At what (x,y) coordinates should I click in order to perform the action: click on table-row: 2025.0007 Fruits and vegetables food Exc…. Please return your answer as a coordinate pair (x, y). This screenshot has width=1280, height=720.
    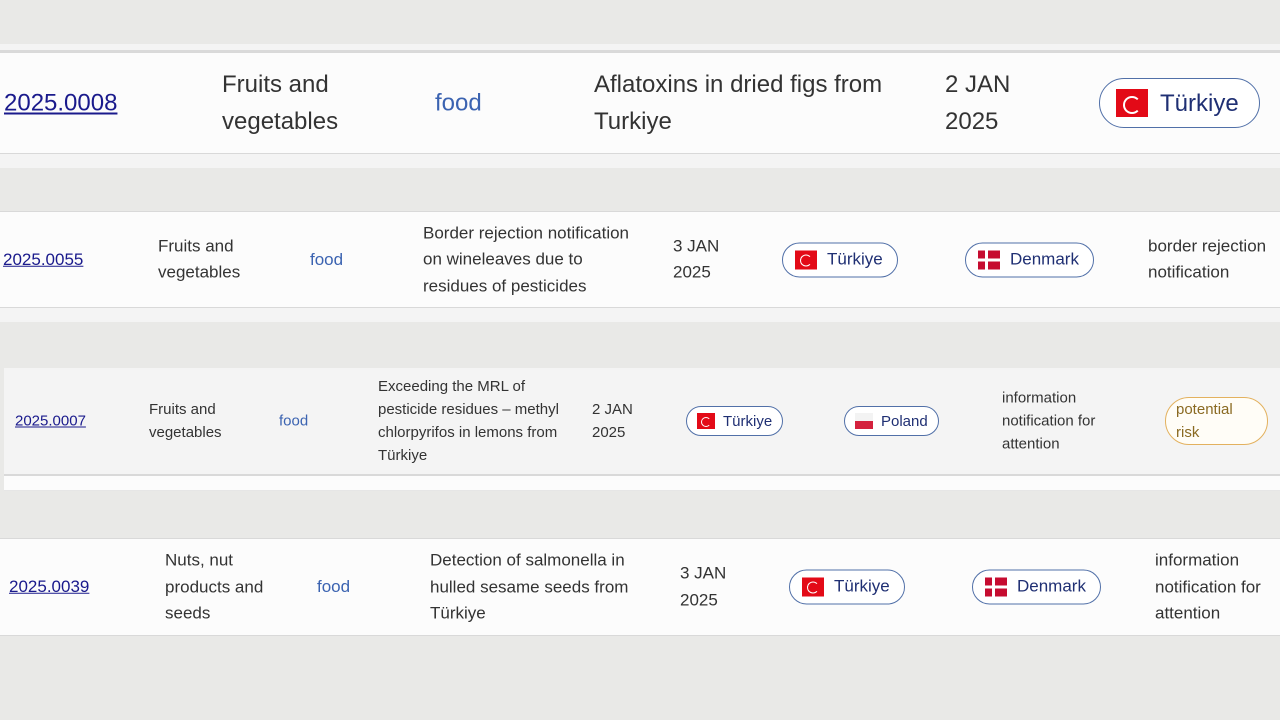
    Looking at the image, I should click on (642, 421).